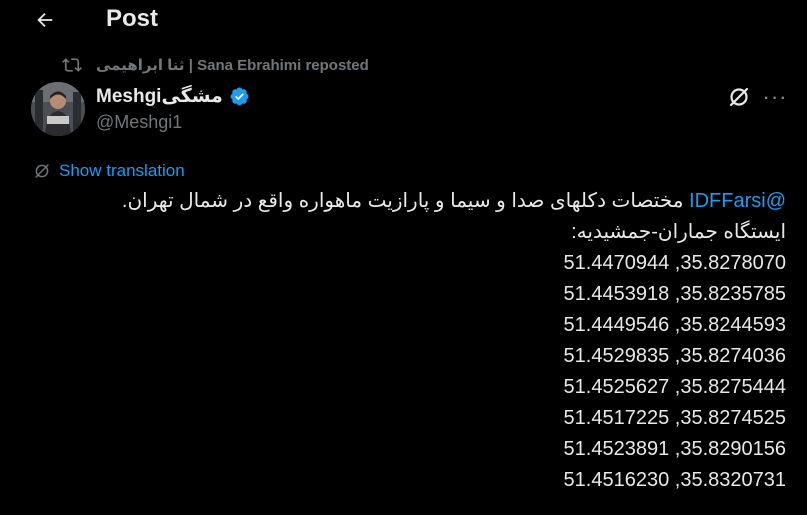  What do you see at coordinates (674, 418) in the screenshot?
I see `coordinate-line: 51.4517225 ,35.8274525` at bounding box center [674, 418].